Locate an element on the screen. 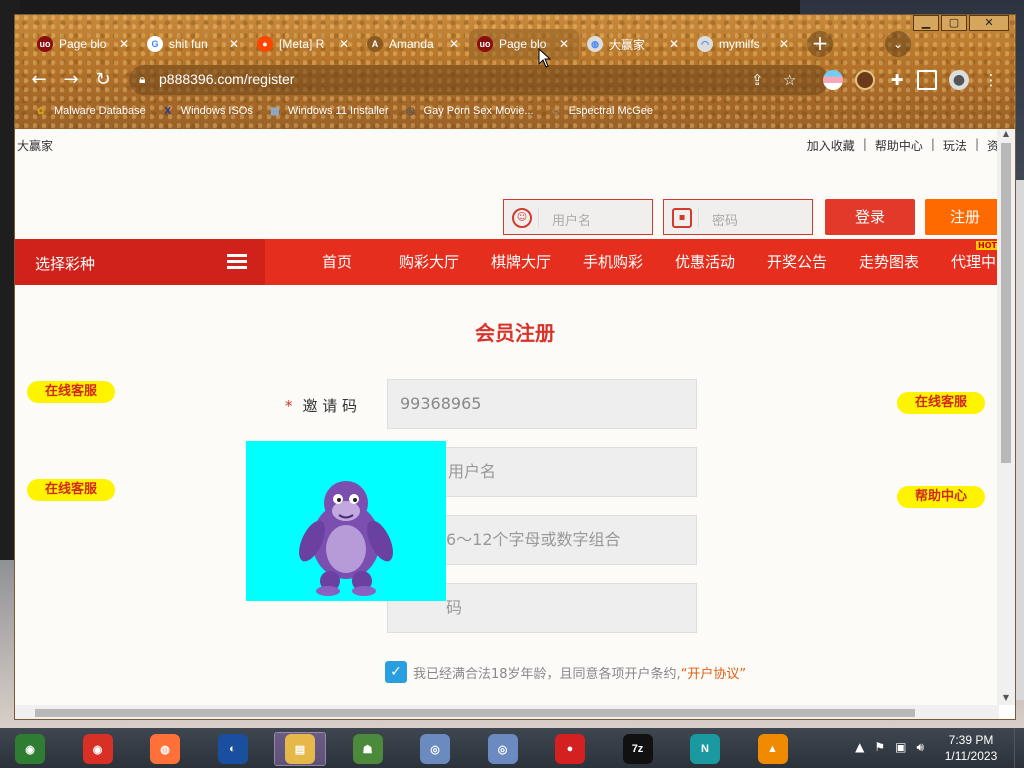 The width and height of the screenshot is (1024, 768). show-desktop-button is located at coordinates (1019, 748).